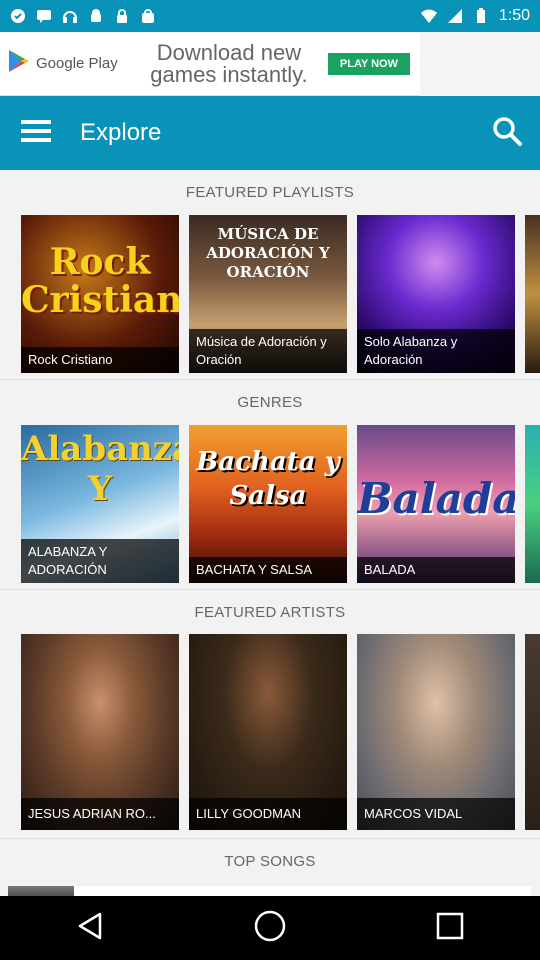 The width and height of the screenshot is (540, 960). I want to click on genre-cover-art-text: Alabanza Y, so click(100, 469).